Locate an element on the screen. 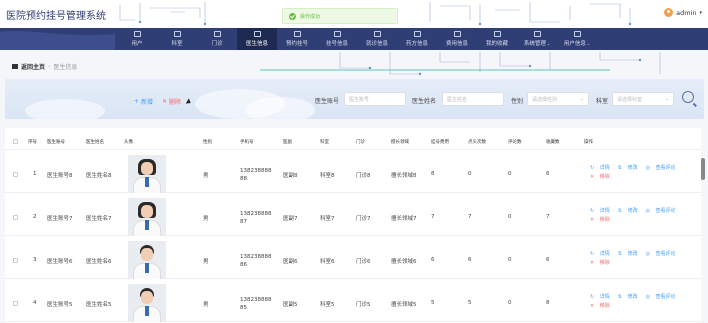  home-icon is located at coordinates (15, 66).